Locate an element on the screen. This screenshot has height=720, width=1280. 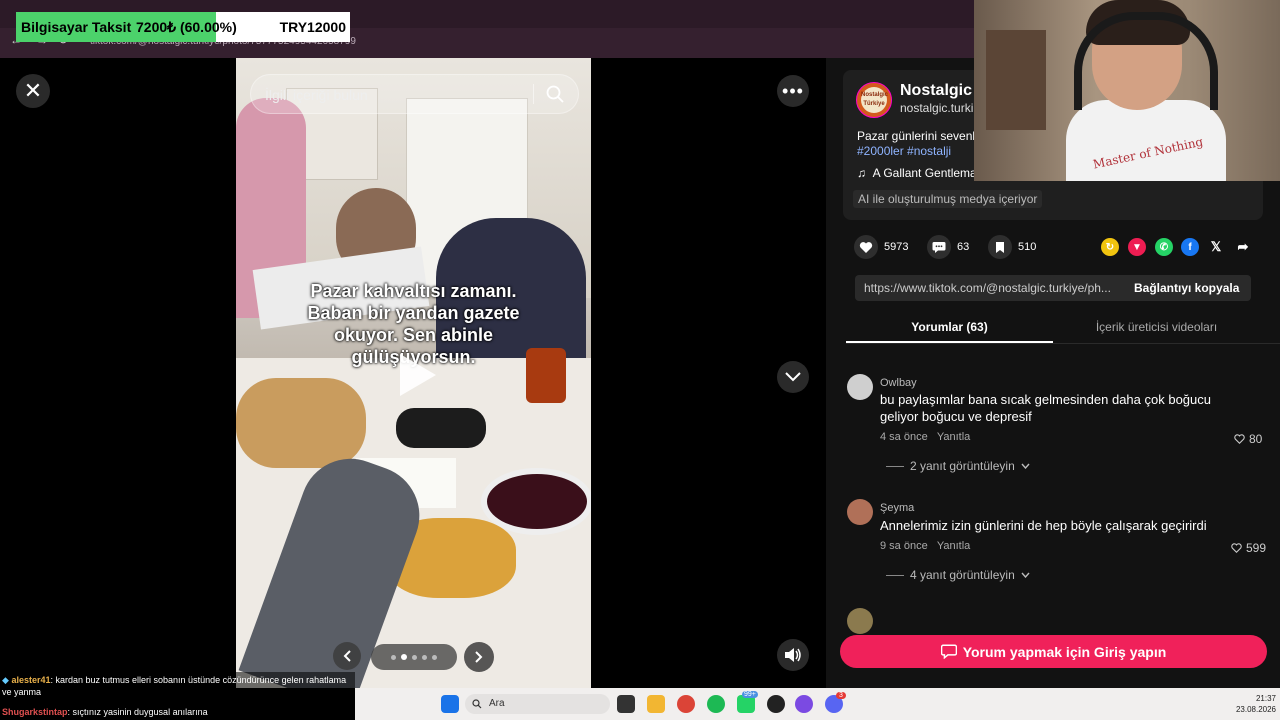
carousel-next-button is located at coordinates (479, 657).